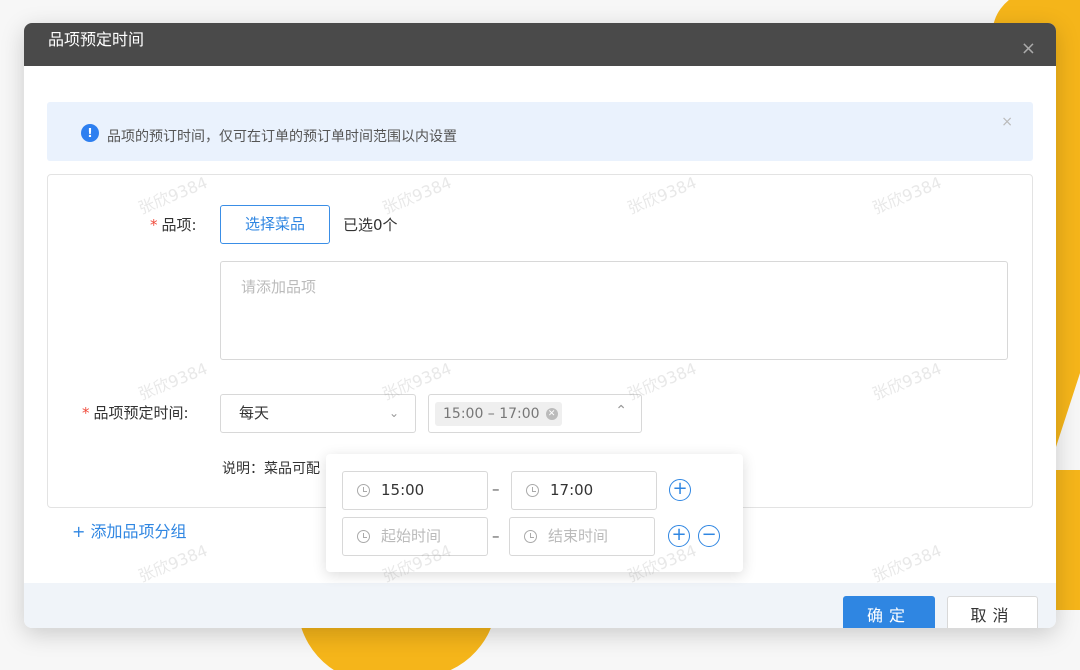 The image size is (1080, 670). I want to click on info-alert: ! 品项的预订时间，仅可在订单的预订单时间范围以内设置 ×, so click(540, 131).